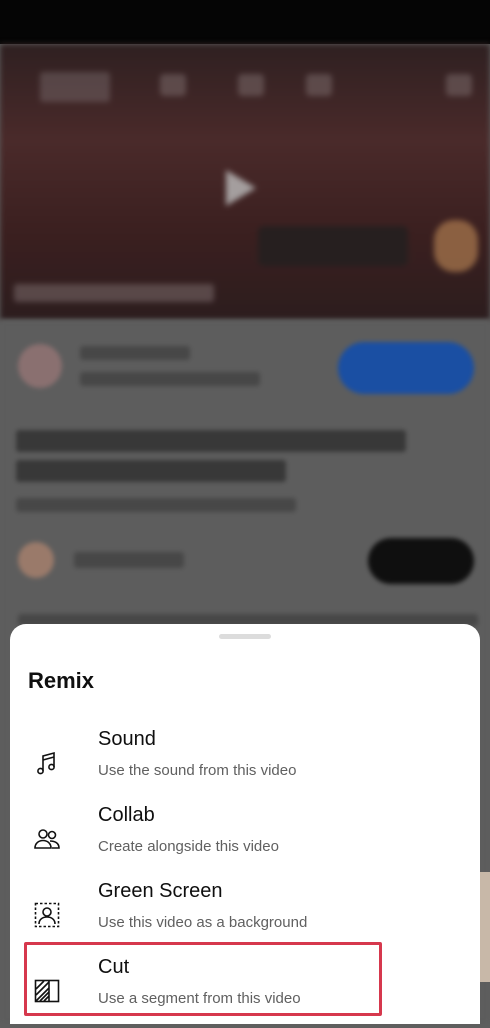 The width and height of the screenshot is (490, 1028). Describe the element at coordinates (127, 739) in the screenshot. I see `option-label: Sound` at that location.